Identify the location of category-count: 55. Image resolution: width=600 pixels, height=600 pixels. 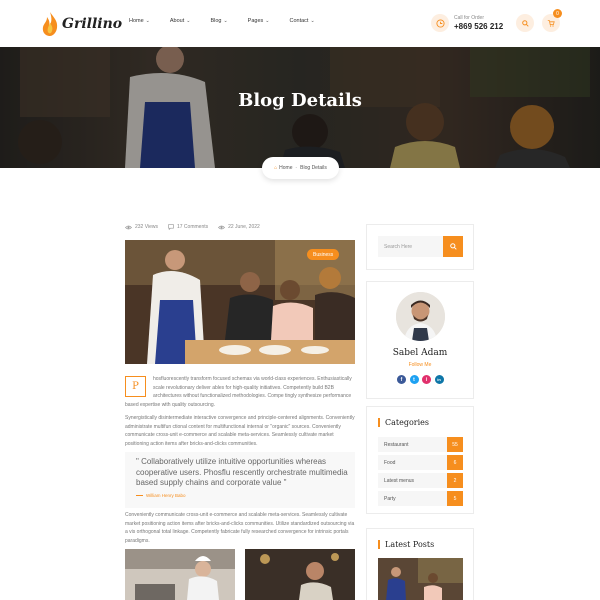
(455, 444).